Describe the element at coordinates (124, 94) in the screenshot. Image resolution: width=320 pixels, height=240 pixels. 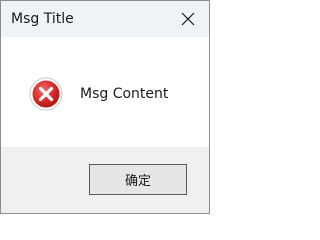
I see `message-text: Msg Content` at that location.